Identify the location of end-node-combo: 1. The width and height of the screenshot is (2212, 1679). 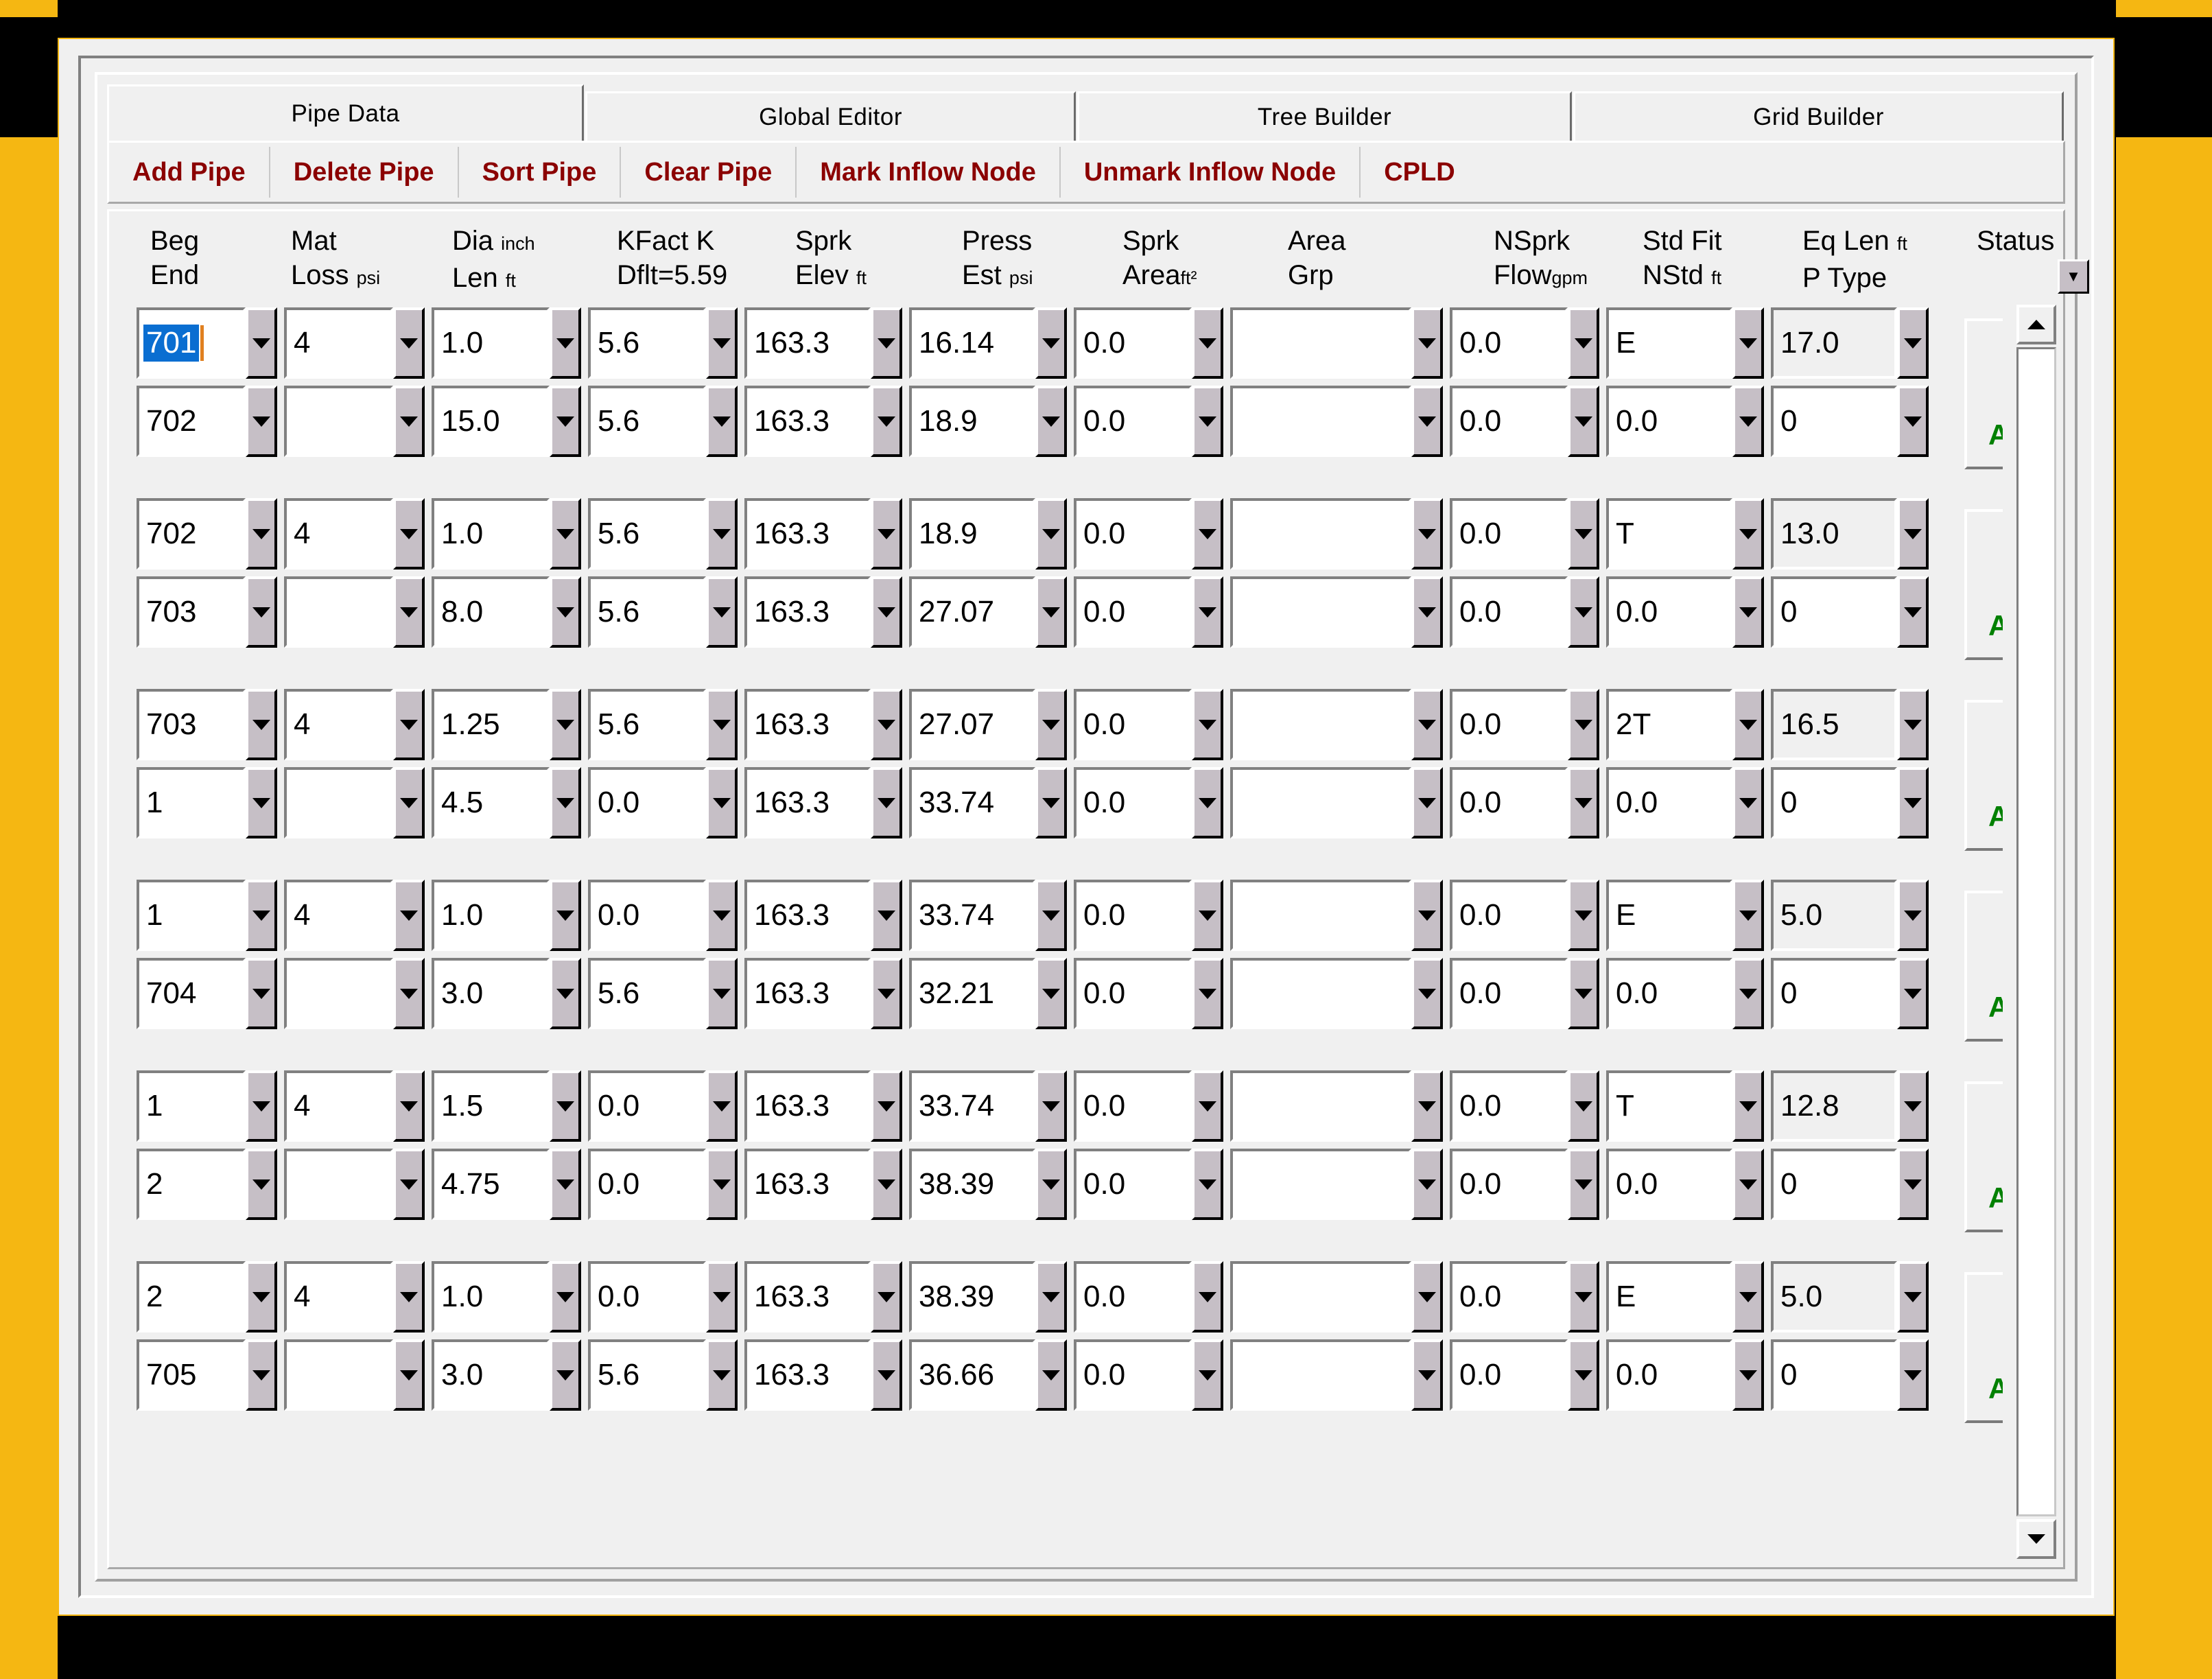
(207, 802).